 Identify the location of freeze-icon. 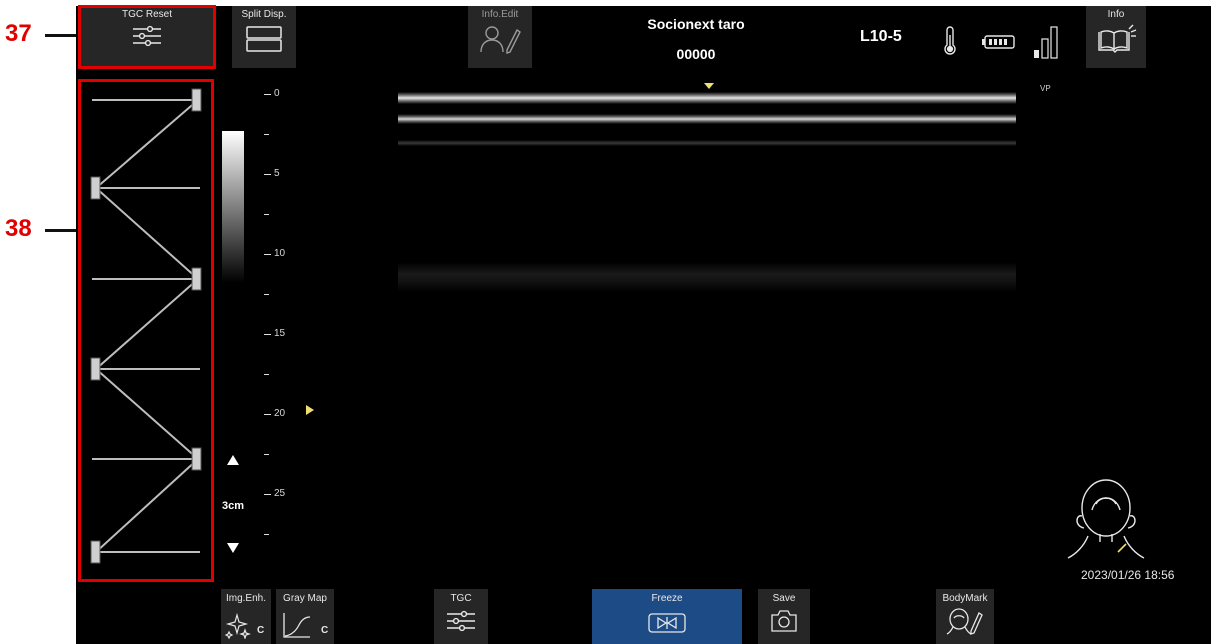
(667, 623).